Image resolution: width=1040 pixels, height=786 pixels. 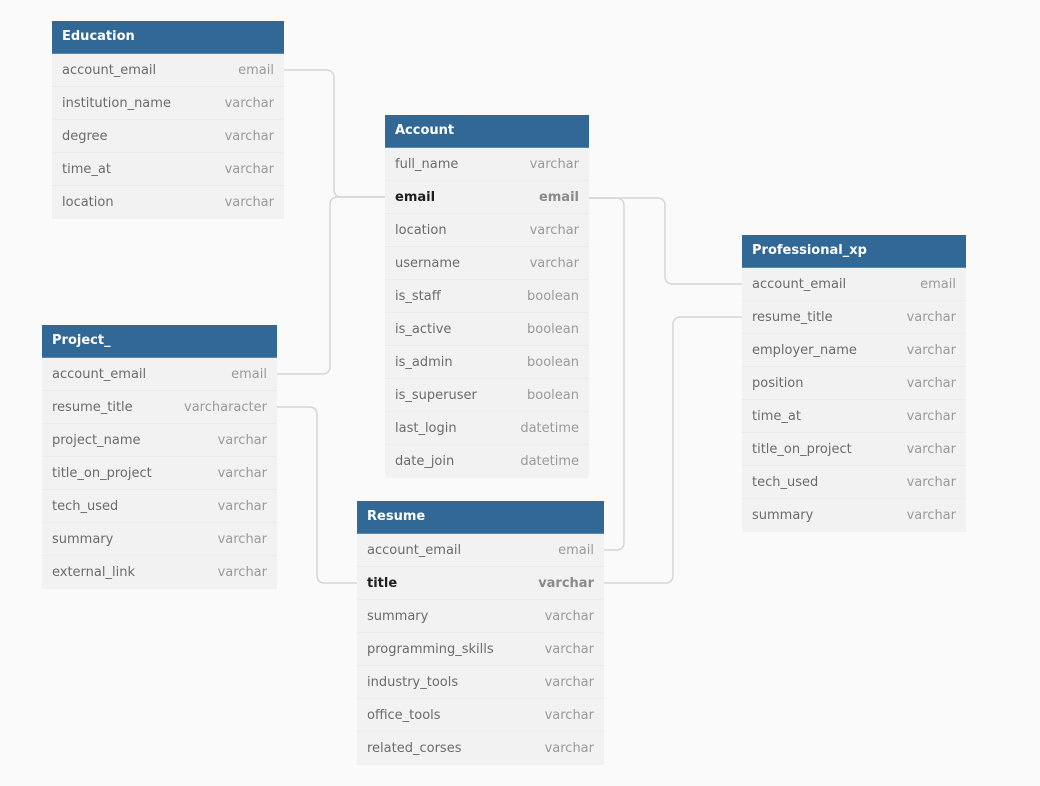 I want to click on column-name: employer_name, so click(x=804, y=350).